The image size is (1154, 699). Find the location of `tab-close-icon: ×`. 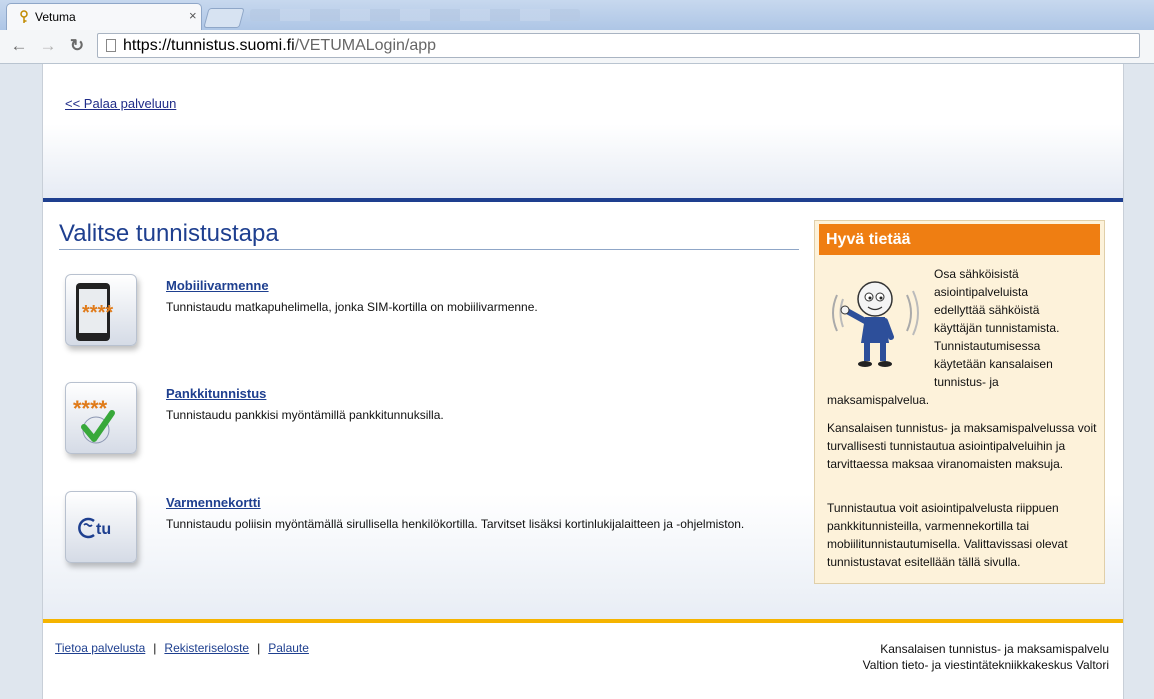

tab-close-icon: × is located at coordinates (193, 15).